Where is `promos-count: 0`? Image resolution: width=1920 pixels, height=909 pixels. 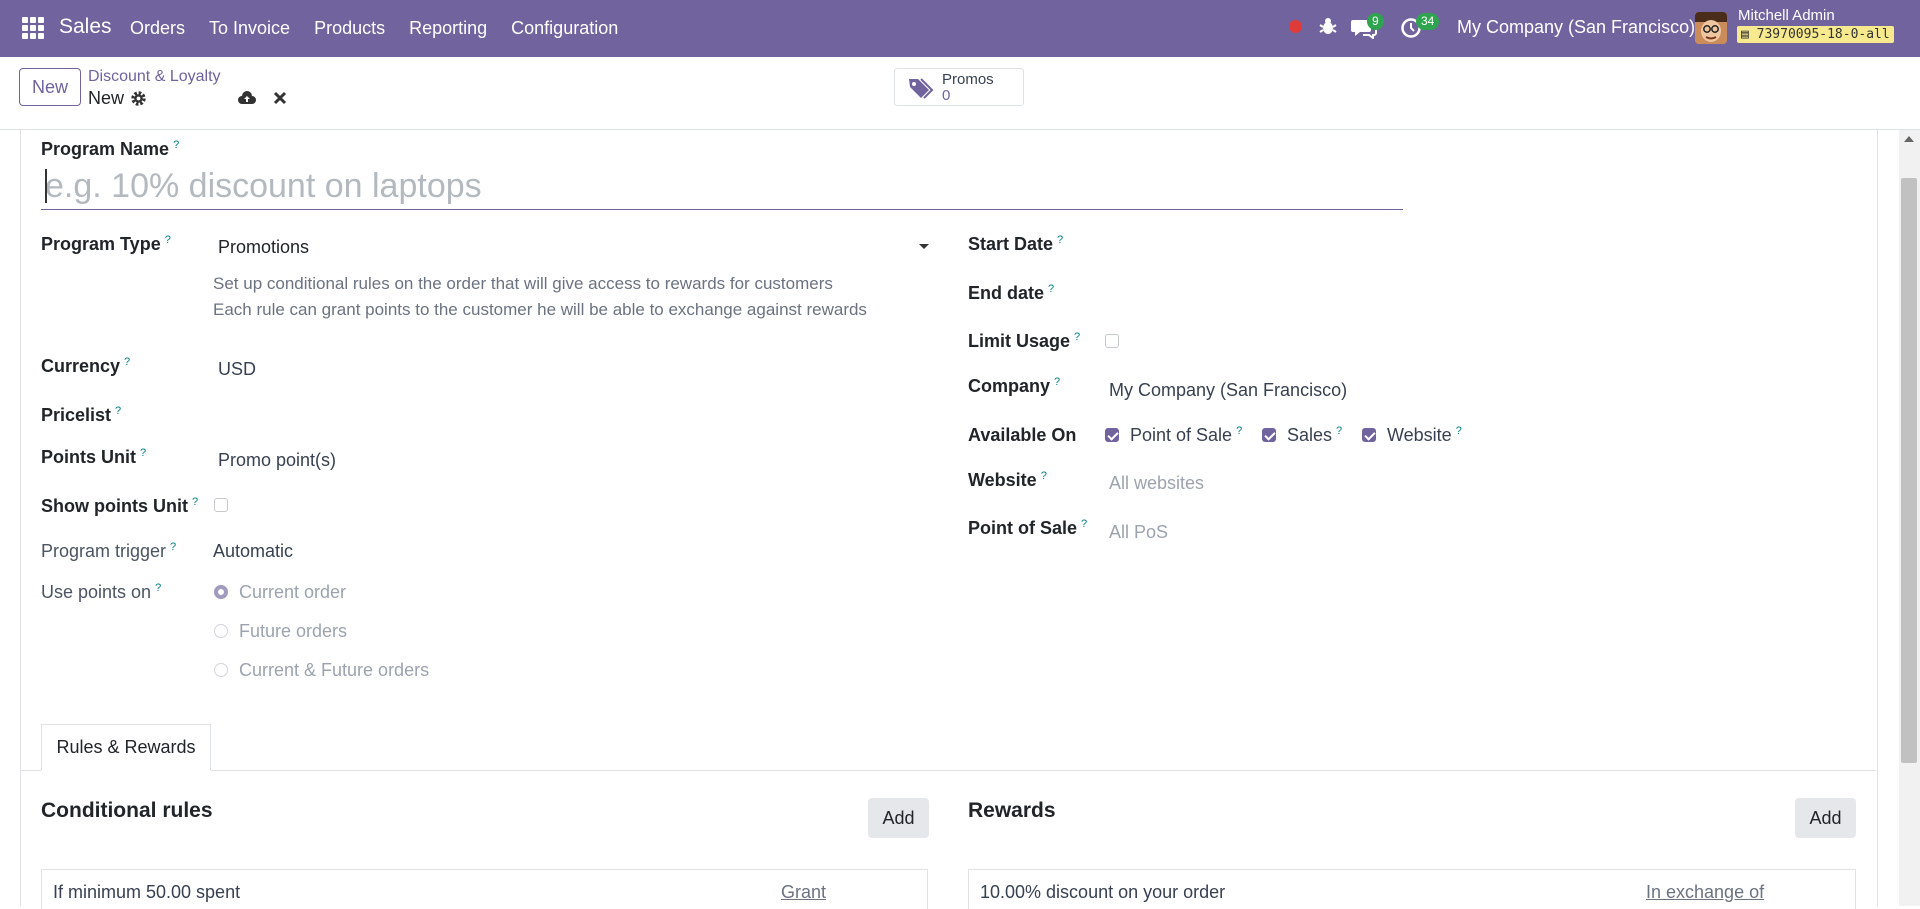
promos-count: 0 is located at coordinates (946, 95).